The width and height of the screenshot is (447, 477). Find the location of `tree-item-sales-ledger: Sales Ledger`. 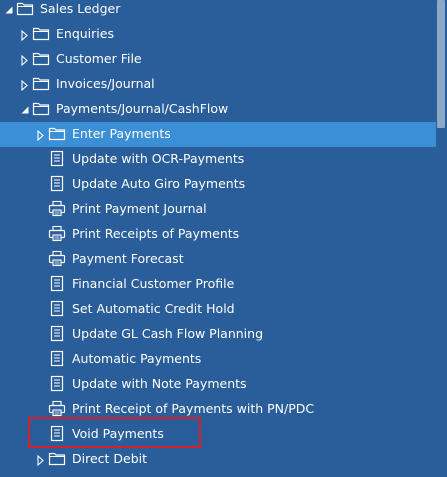

tree-item-sales-ledger: Sales Ledger is located at coordinates (218, 11).